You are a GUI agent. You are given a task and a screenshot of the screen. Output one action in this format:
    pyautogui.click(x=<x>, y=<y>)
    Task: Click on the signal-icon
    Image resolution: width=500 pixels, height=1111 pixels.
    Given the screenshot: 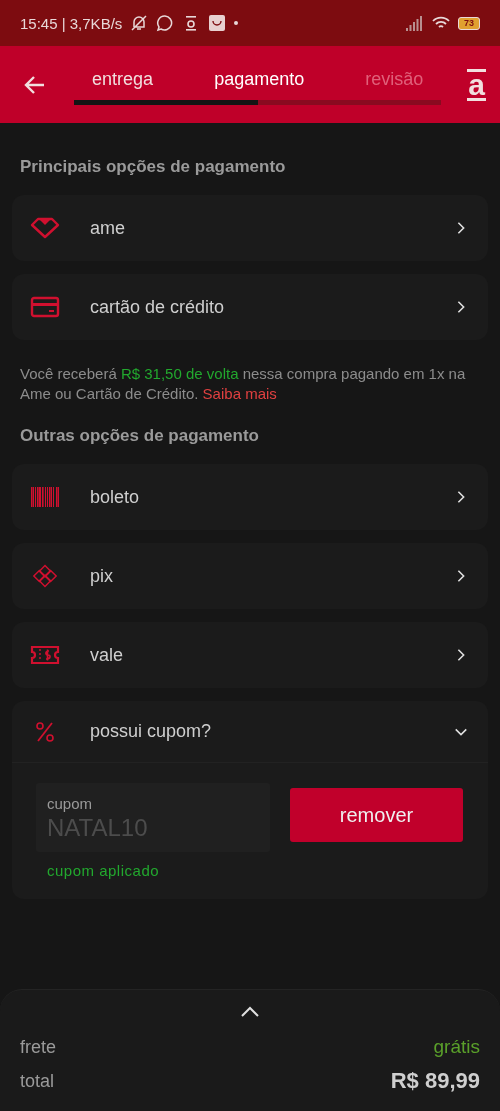 What is the action you would take?
    pyautogui.click(x=415, y=23)
    